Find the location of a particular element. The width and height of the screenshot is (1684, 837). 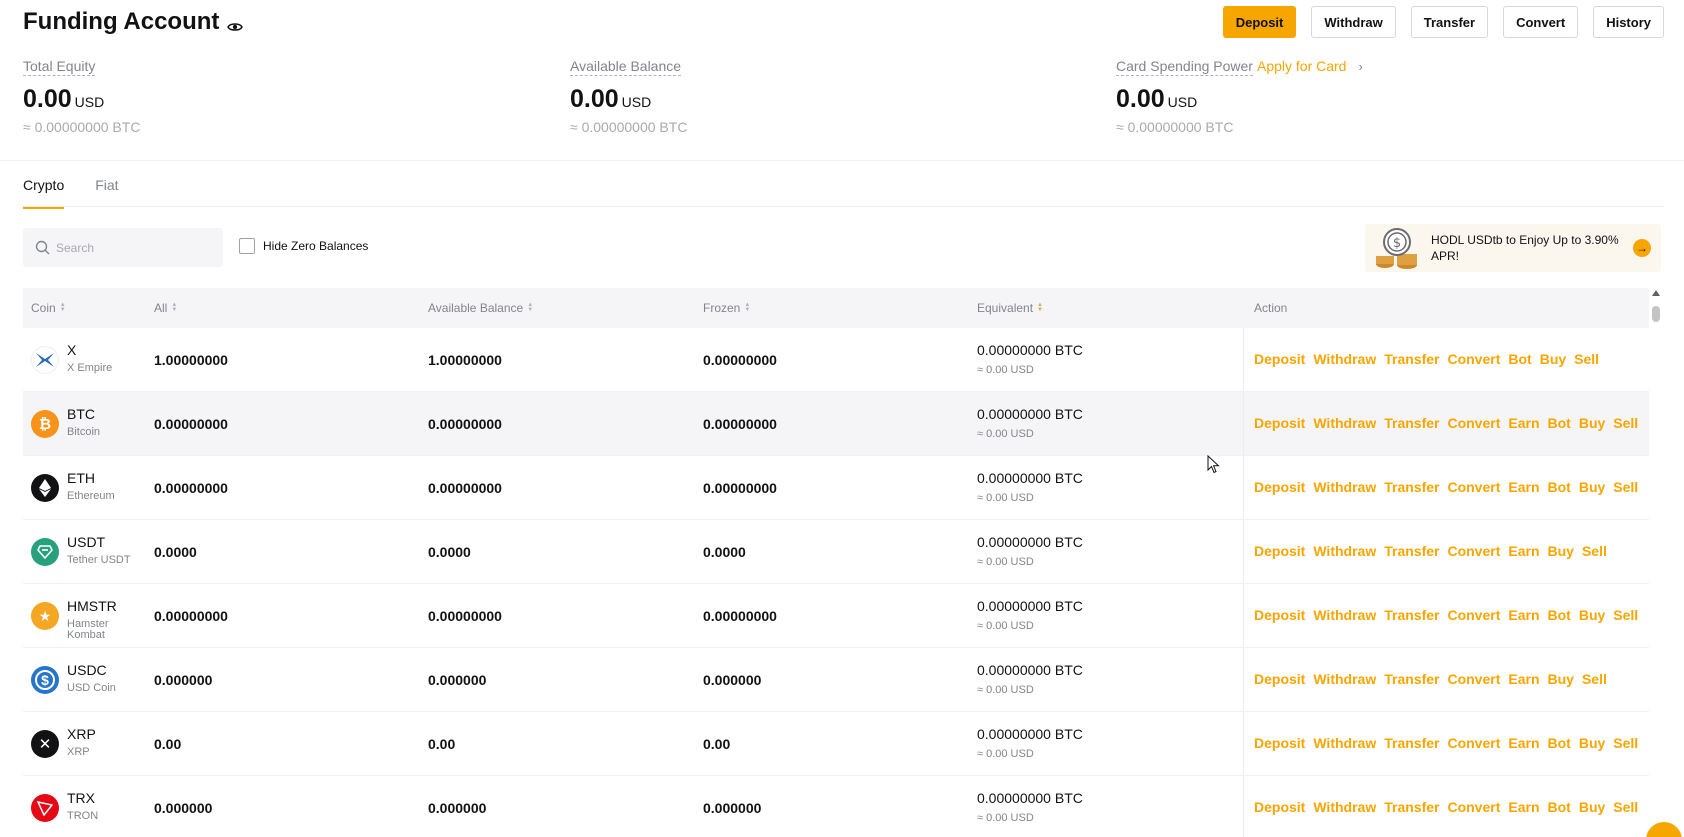

convert-button: Convert is located at coordinates (1541, 22).